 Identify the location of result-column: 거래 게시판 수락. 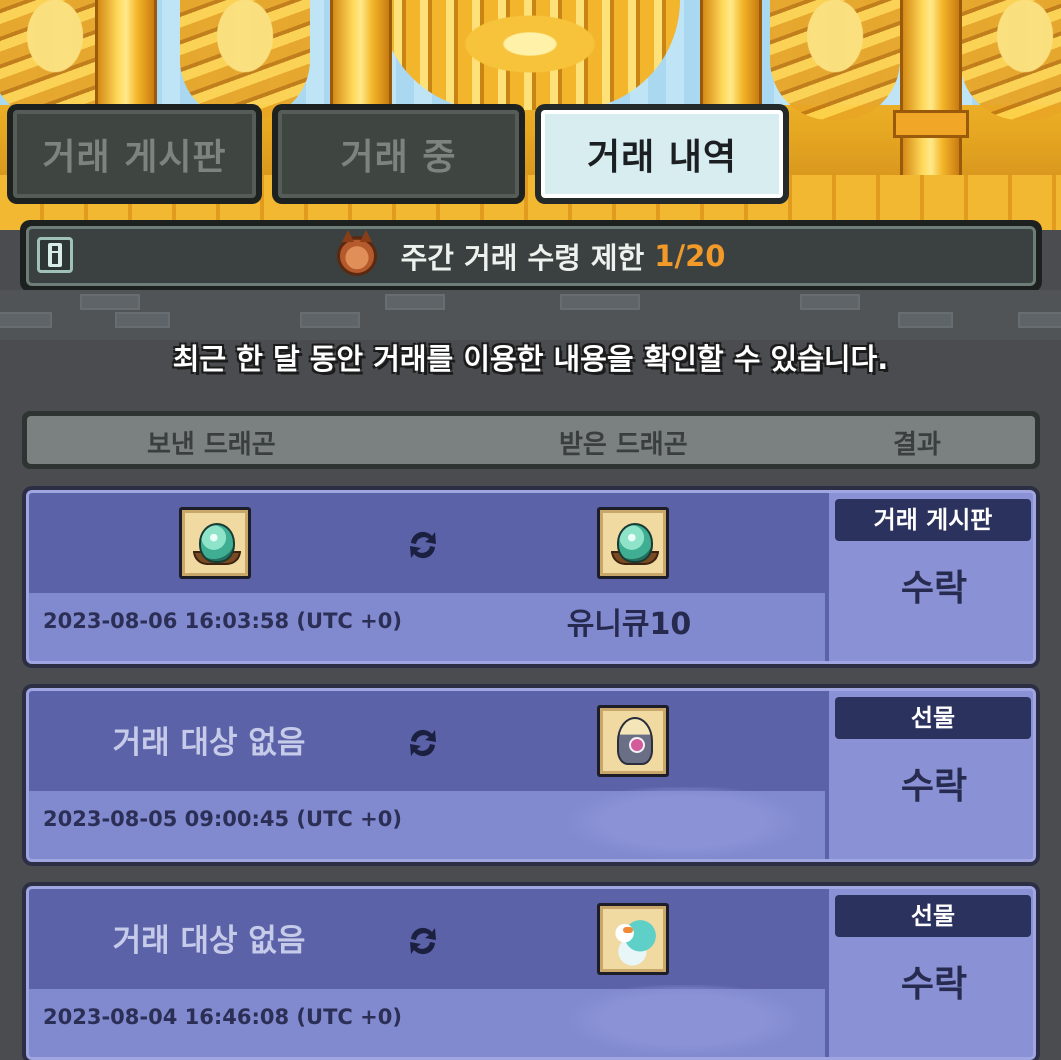
(929, 577).